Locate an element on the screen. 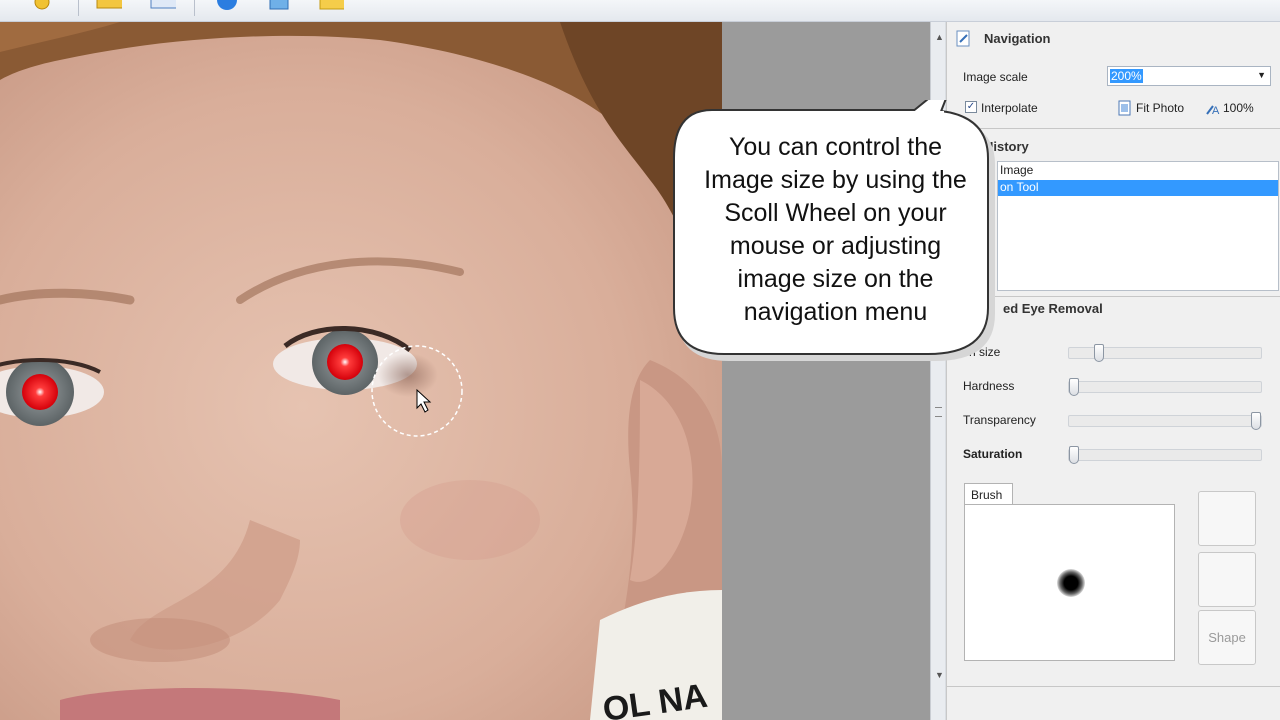 The height and width of the screenshot is (720, 1280). callout-line: image size on the is located at coordinates (835, 279).